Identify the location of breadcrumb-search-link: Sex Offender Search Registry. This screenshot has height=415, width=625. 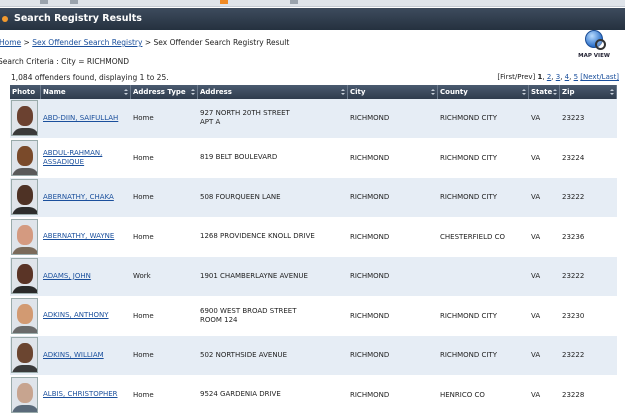
(87, 42).